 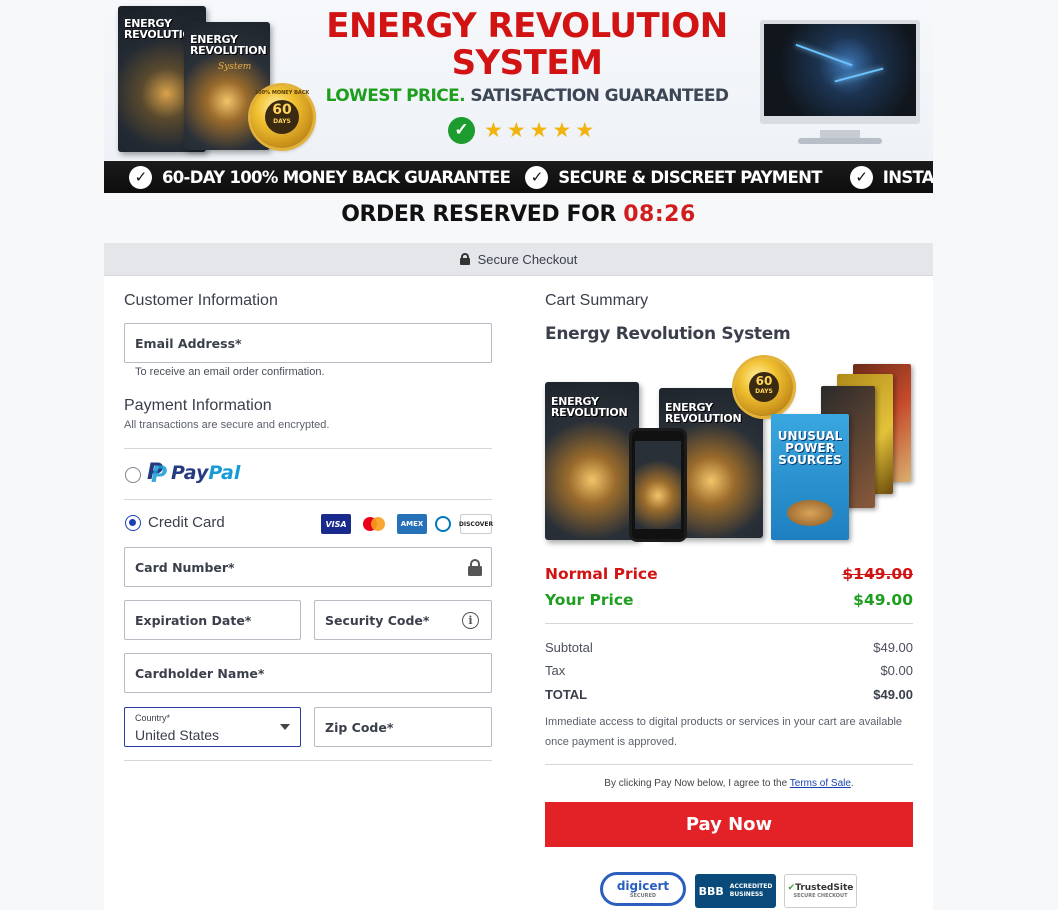 I want to click on zip-code-field: Zip Code*, so click(x=403, y=727).